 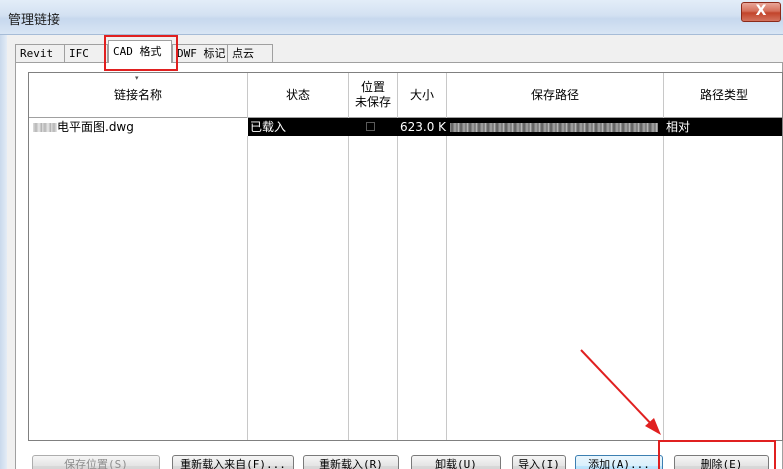 I want to click on close-icon: X, so click(x=761, y=11).